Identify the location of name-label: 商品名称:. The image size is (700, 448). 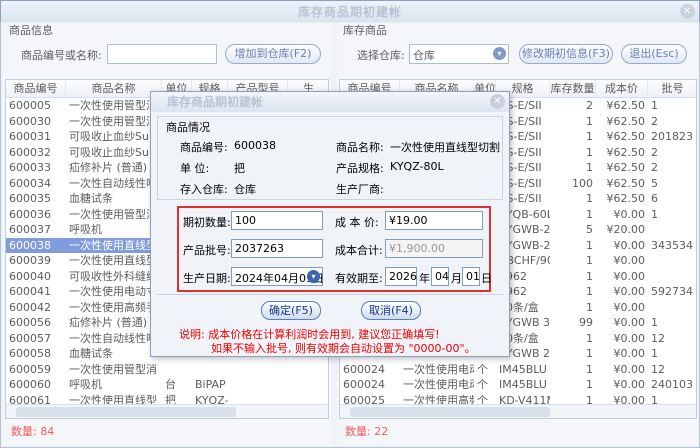
(360, 147).